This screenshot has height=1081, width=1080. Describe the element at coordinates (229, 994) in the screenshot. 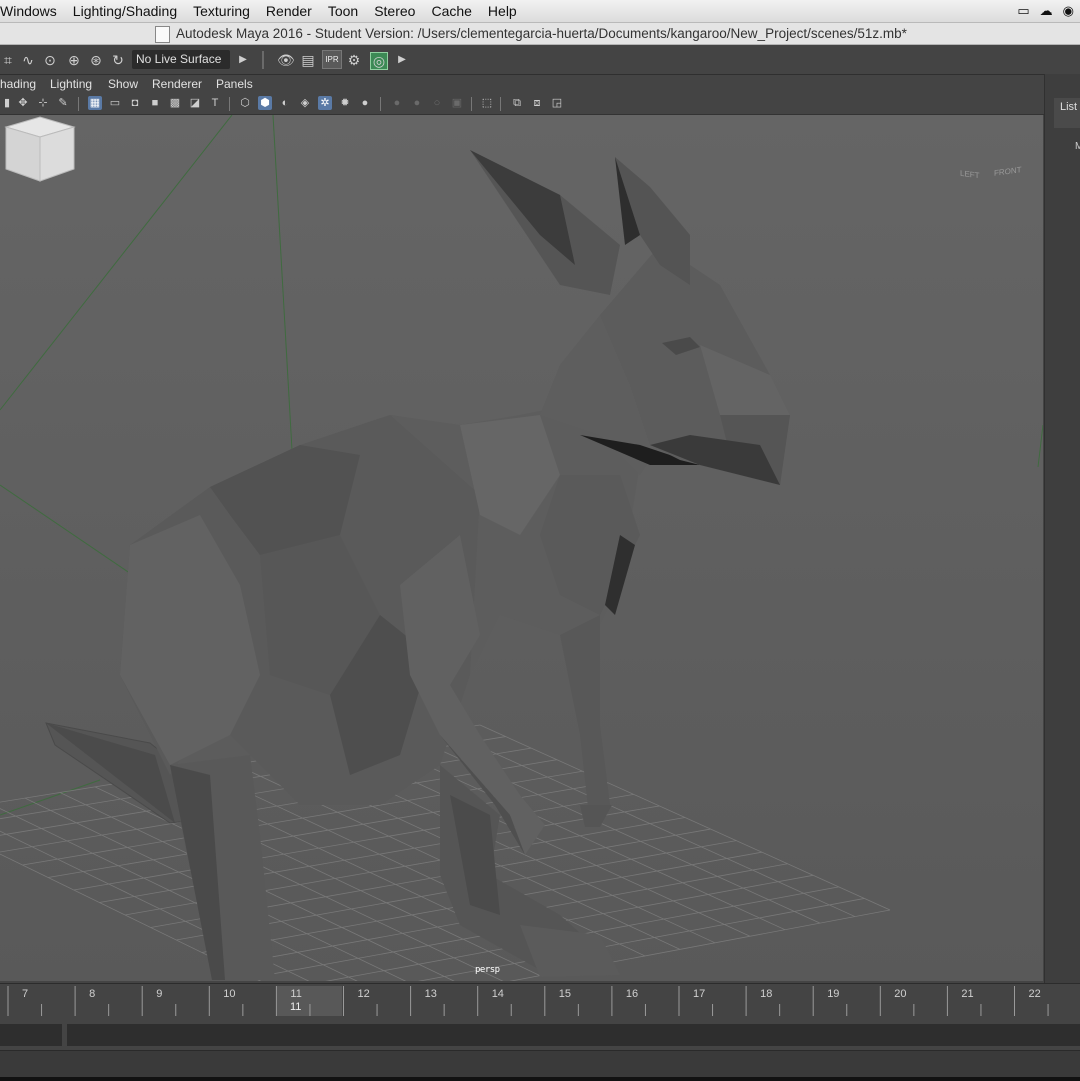

I see `timeline-tick-label: 10` at that location.